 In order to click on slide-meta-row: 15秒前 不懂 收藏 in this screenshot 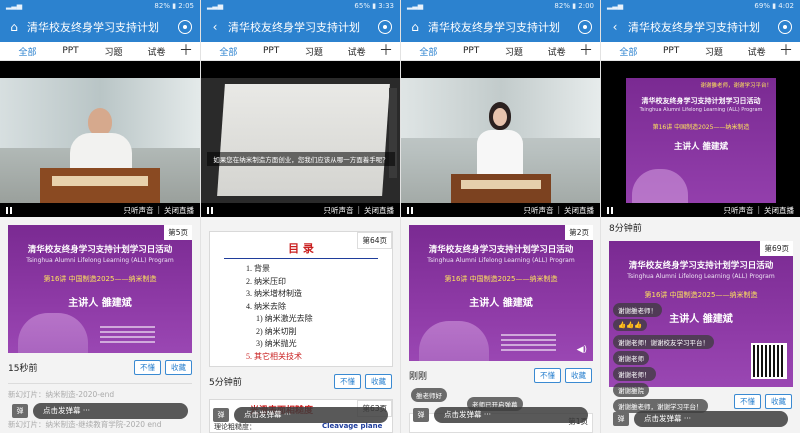, I will do `click(100, 367)`.